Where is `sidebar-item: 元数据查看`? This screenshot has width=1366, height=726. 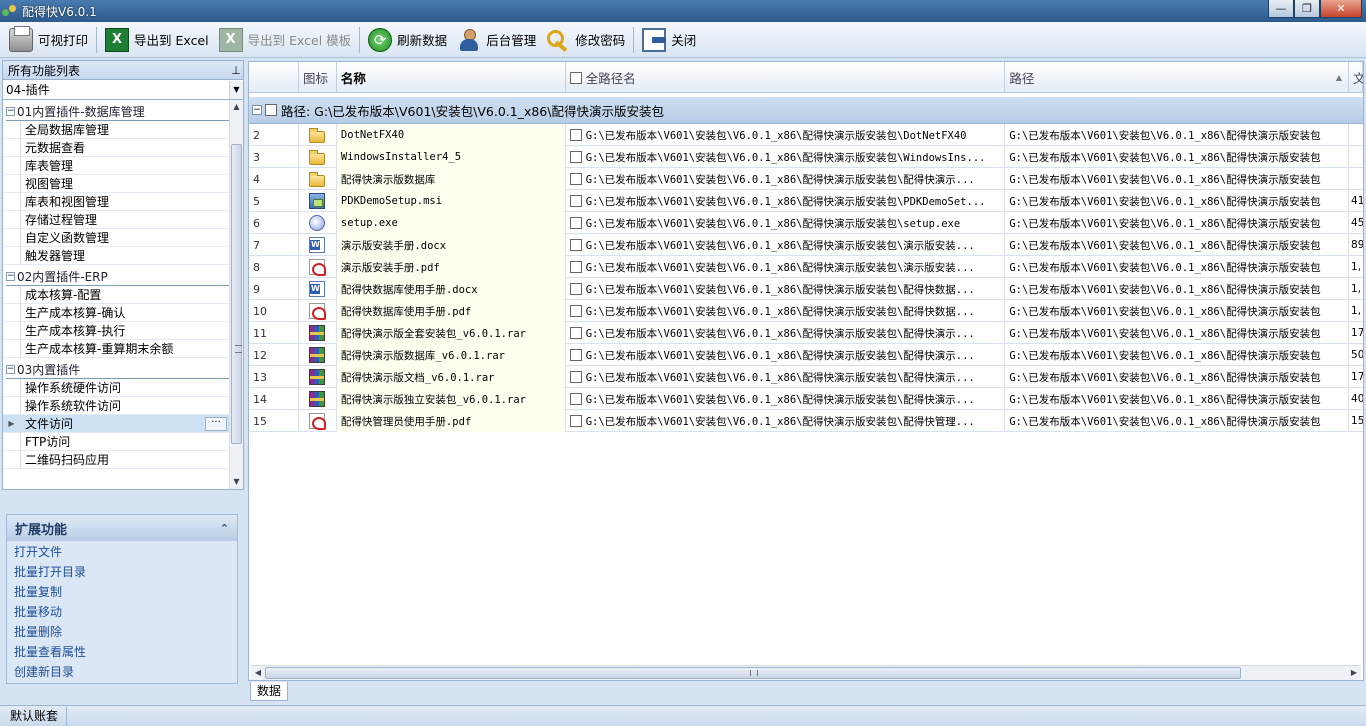 sidebar-item: 元数据查看 is located at coordinates (116, 147).